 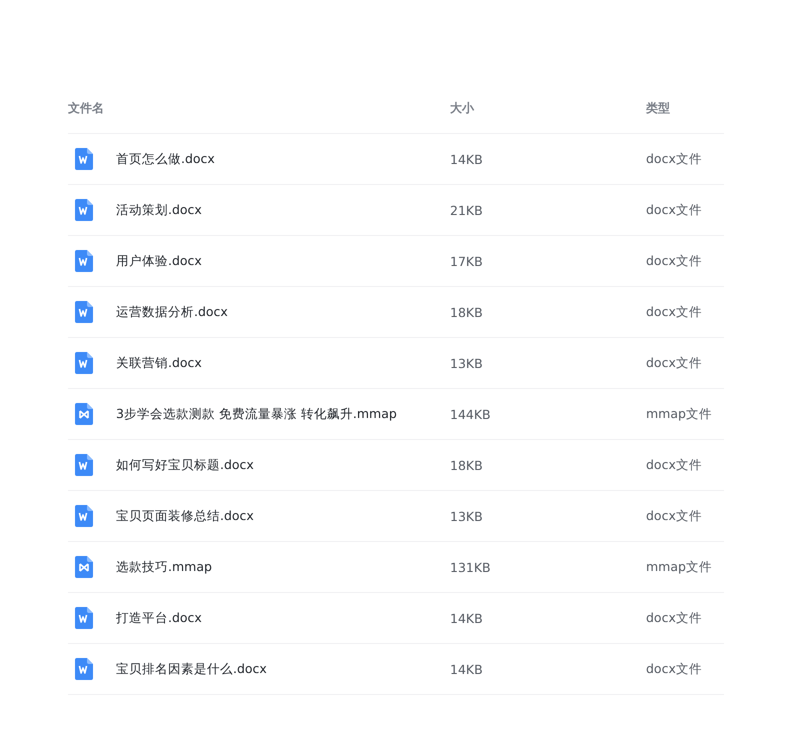 I want to click on column-header: 类型, so click(x=658, y=108).